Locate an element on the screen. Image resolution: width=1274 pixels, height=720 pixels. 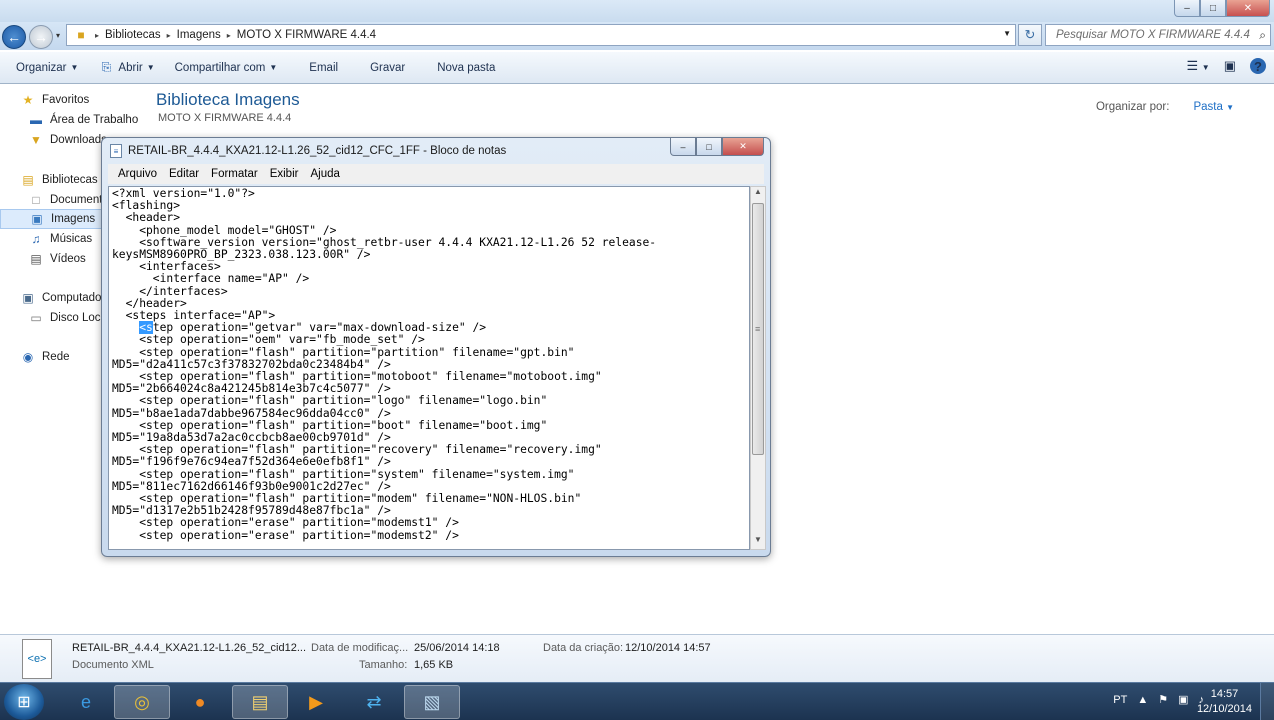
breadcrumb-bibliotecas: Bibliotecas is located at coordinates (133, 35).